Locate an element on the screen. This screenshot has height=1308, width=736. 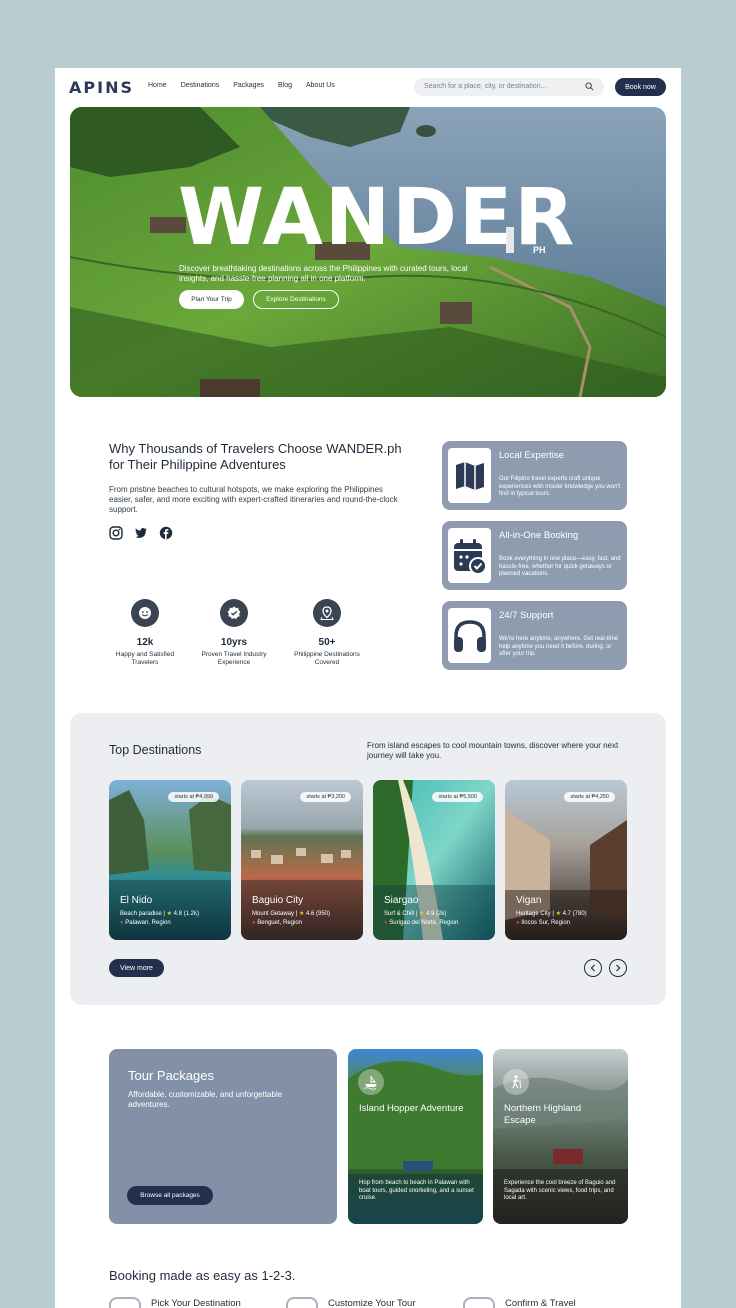
headphones-icon is located at coordinates (469, 635).